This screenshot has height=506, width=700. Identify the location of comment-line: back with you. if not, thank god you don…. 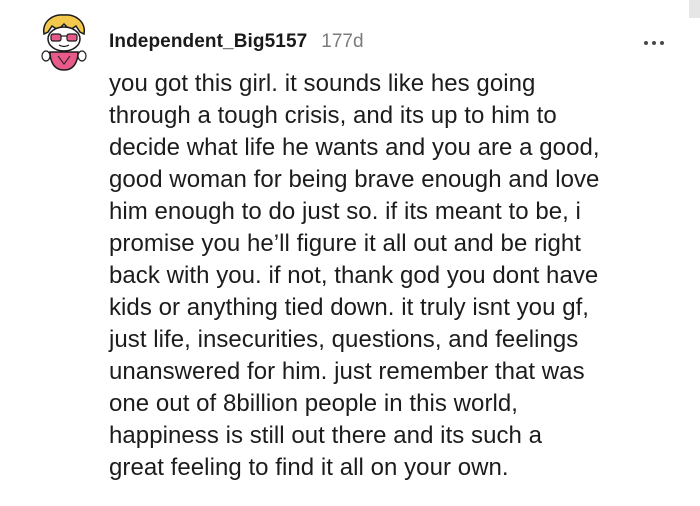
(354, 275).